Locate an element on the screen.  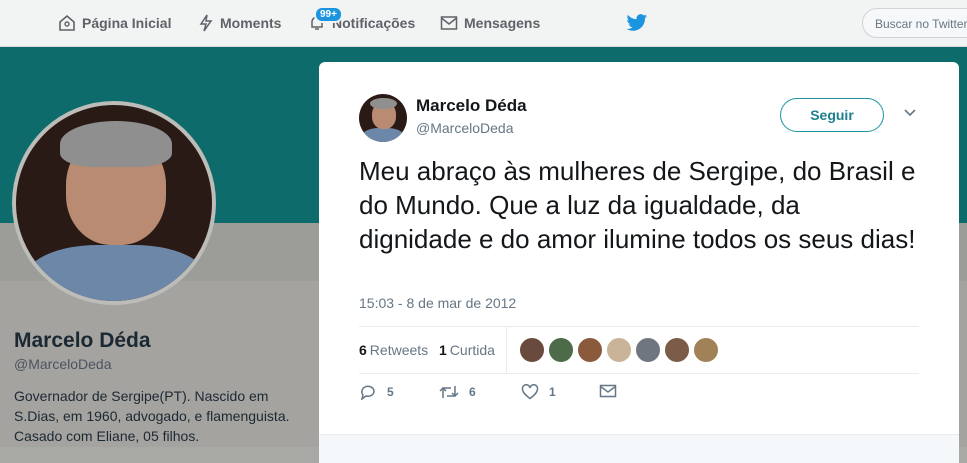
tweet-stats: 6 Retweets 1 Curtida is located at coordinates (639, 350).